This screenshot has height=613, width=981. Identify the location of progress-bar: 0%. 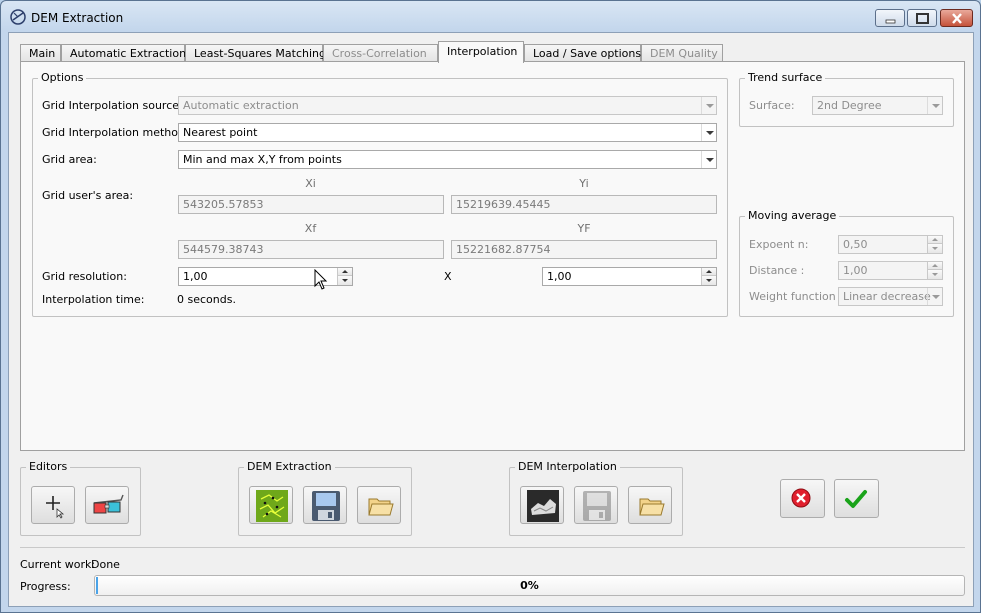
(529, 585).